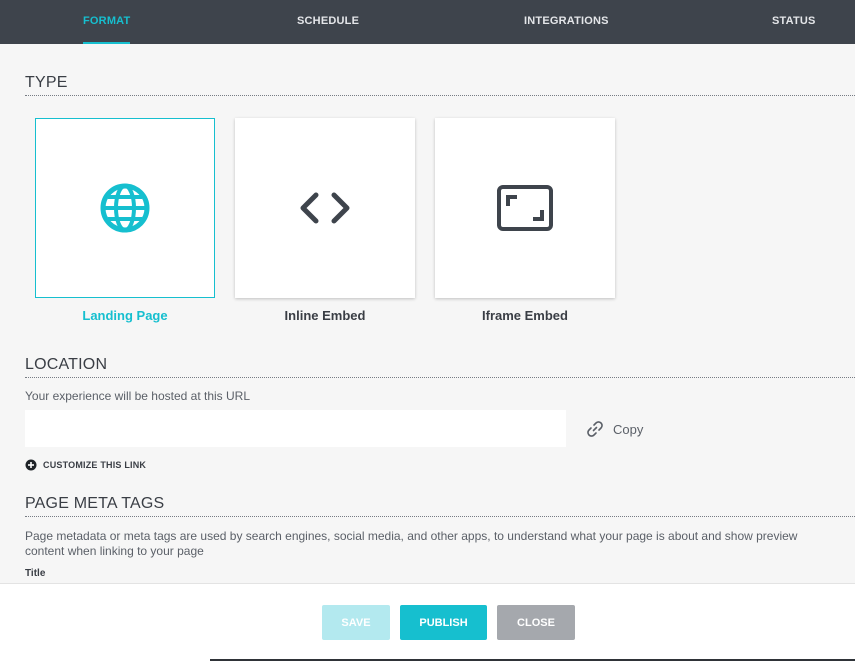 Image resolution: width=855 pixels, height=661 pixels. What do you see at coordinates (440, 377) in the screenshot?
I see `location-section-divider` at bounding box center [440, 377].